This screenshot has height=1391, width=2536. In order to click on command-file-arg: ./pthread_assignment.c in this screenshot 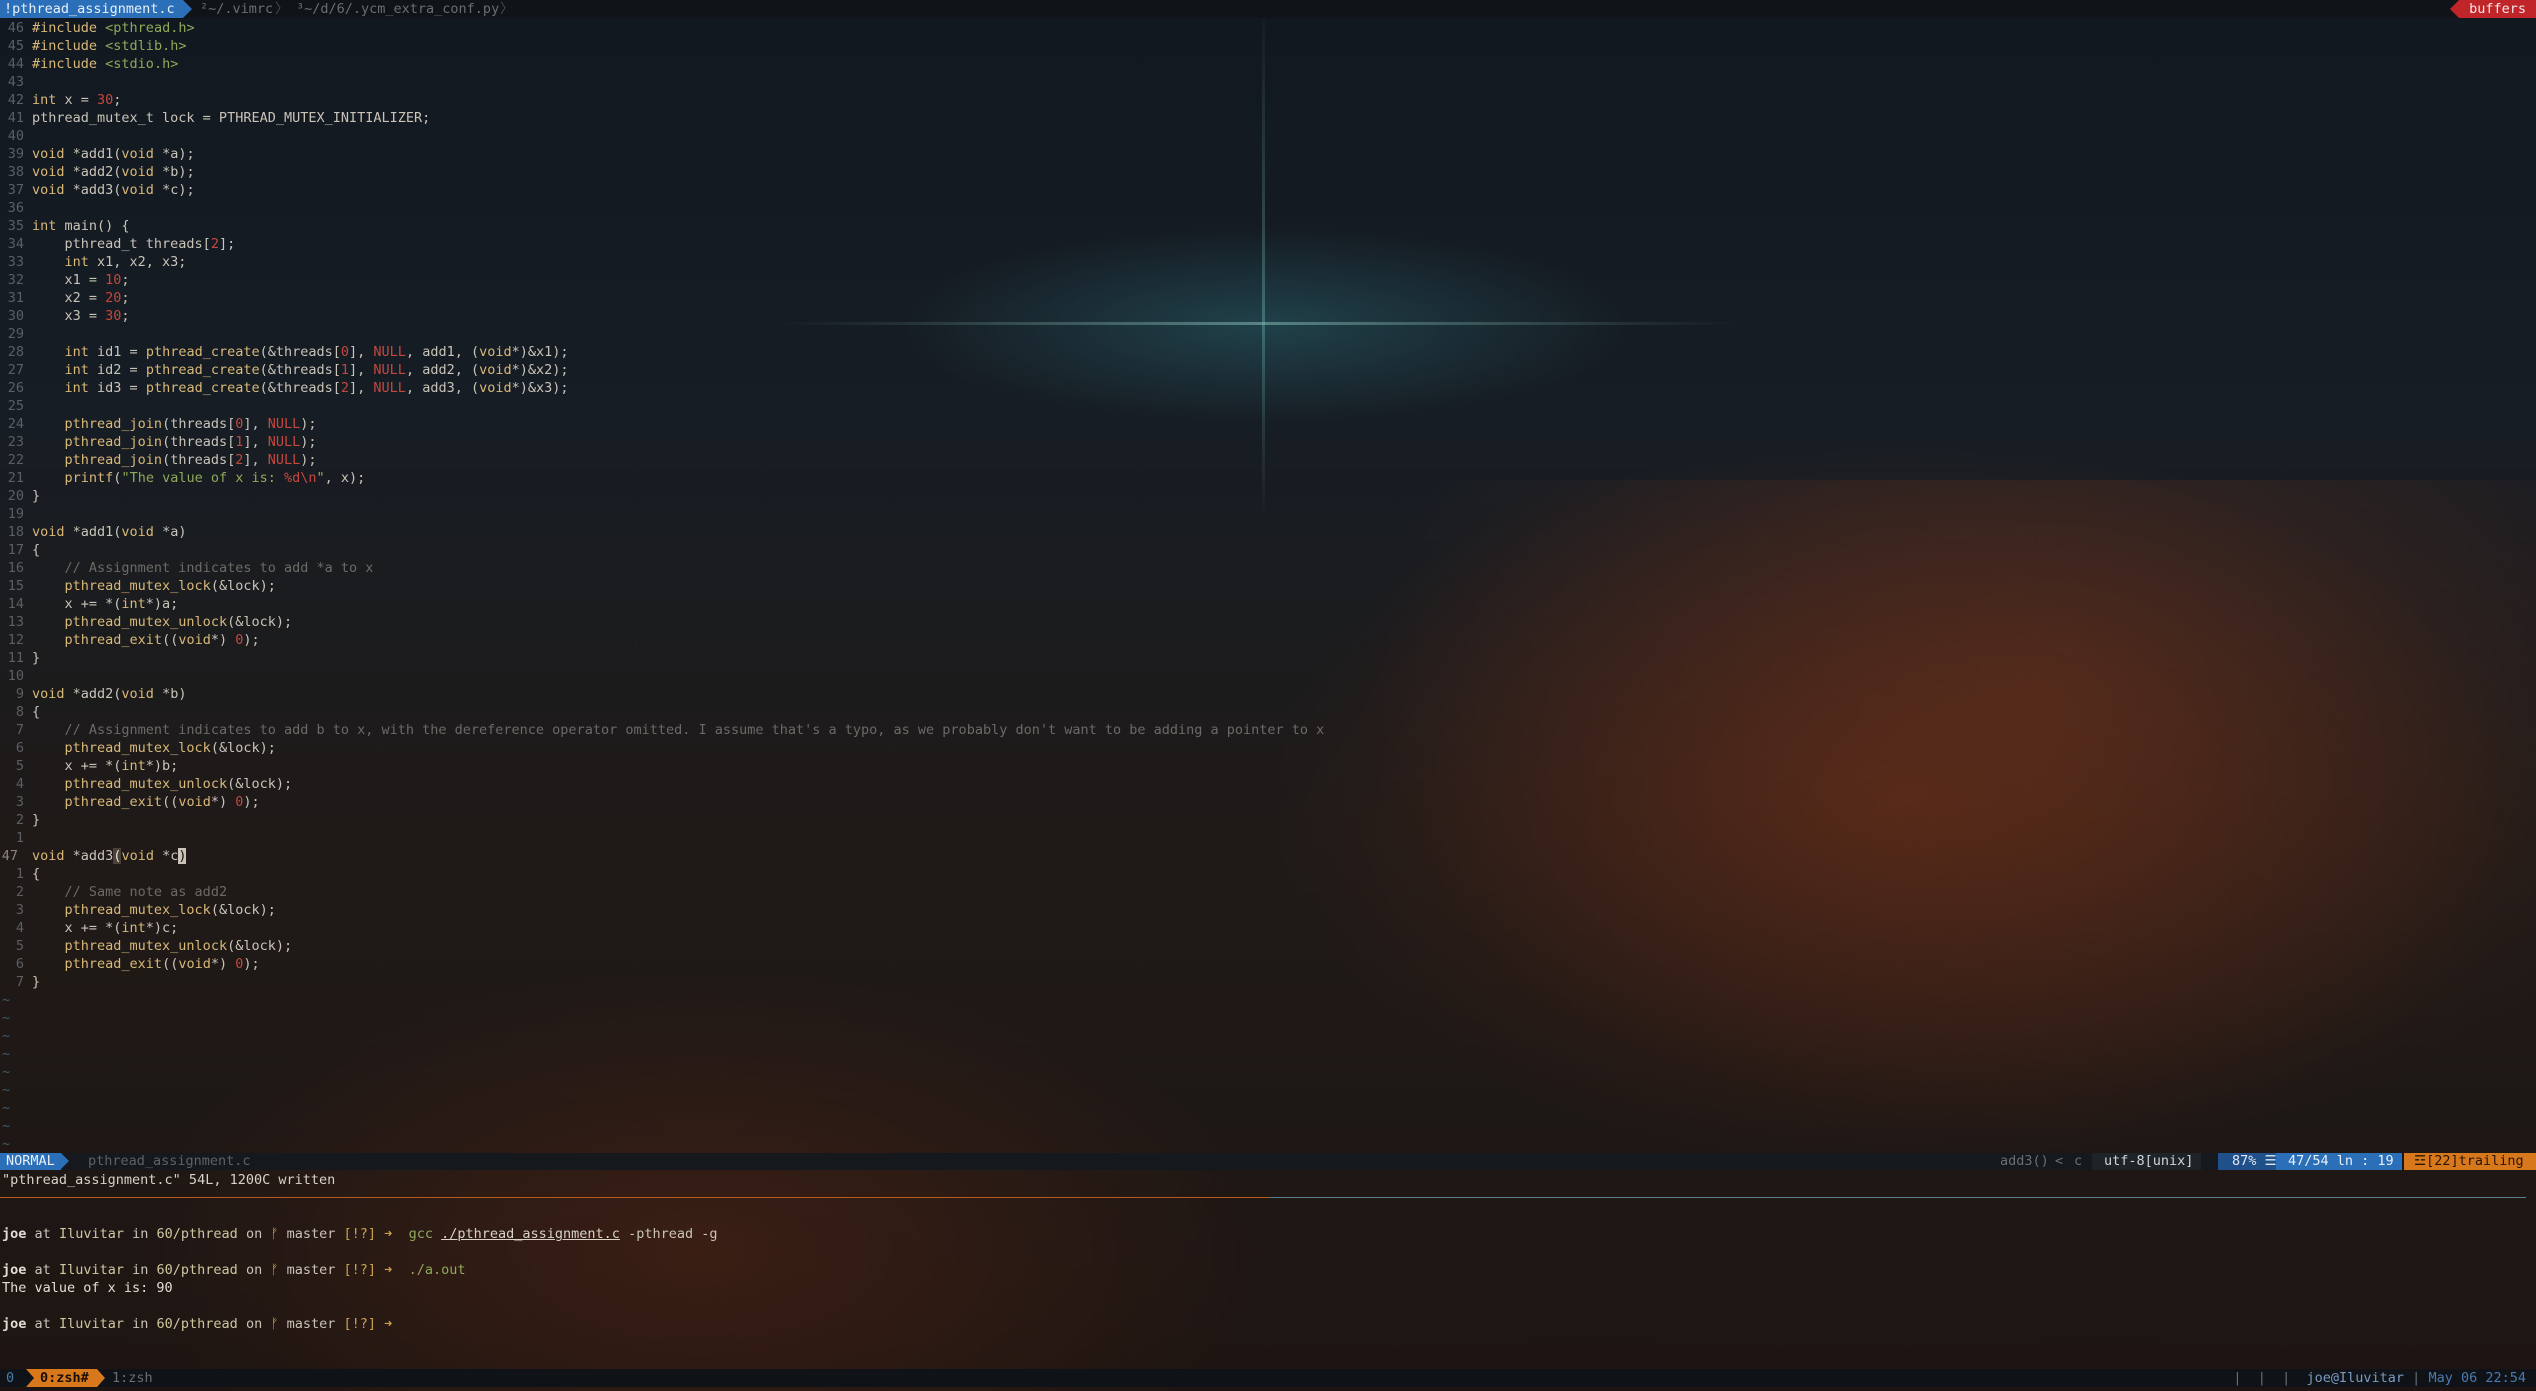, I will do `click(530, 1234)`.